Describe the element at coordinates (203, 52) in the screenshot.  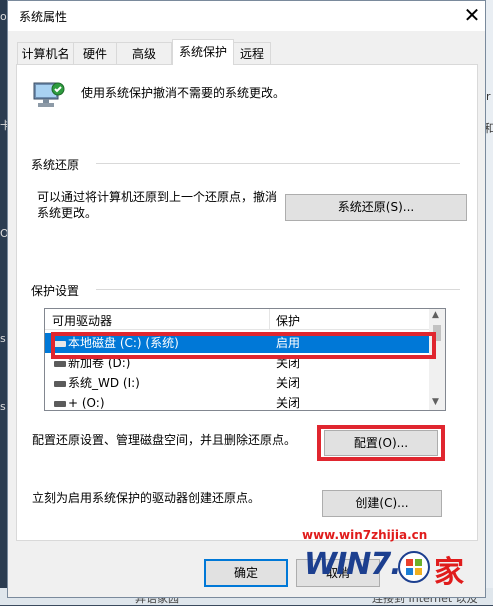
I see `tab-system-protection: 系统保护` at that location.